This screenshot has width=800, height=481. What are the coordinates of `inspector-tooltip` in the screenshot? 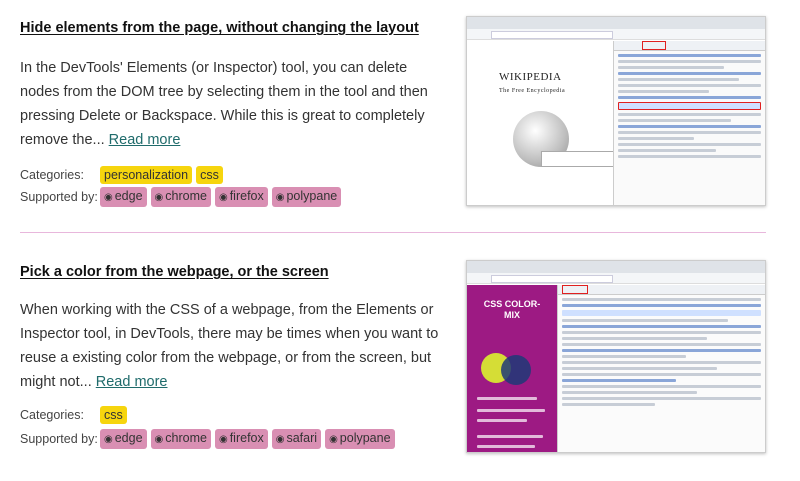 It's located at (581, 159).